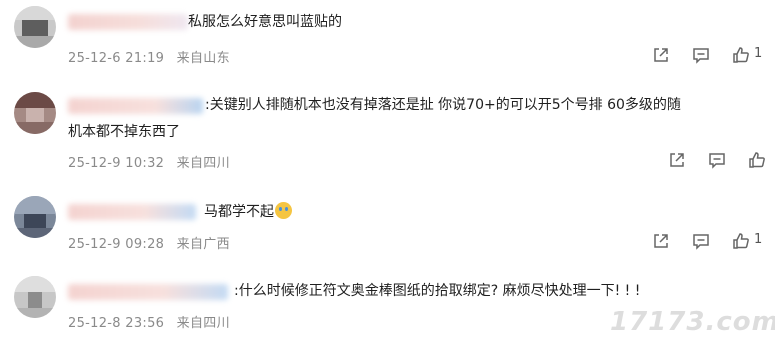 This screenshot has height=345, width=775. Describe the element at coordinates (443, 105) in the screenshot. I see `comment-text-line-1: :关键别人排随机本也没有掉落还是扯 你说70+的可以开5个号排 60多级的随` at that location.